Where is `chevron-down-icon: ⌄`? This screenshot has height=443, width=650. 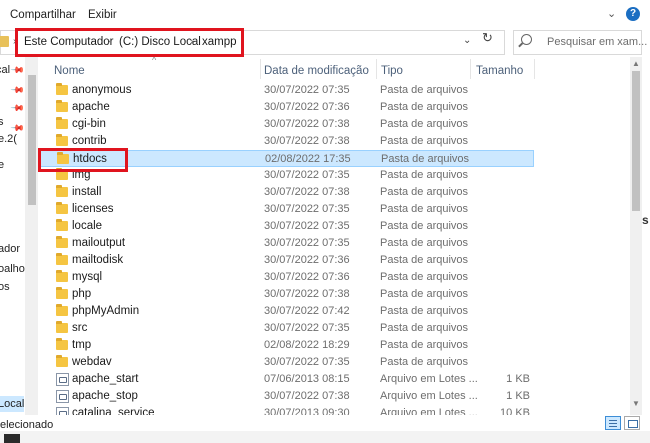 chevron-down-icon: ⌄ is located at coordinates (467, 40).